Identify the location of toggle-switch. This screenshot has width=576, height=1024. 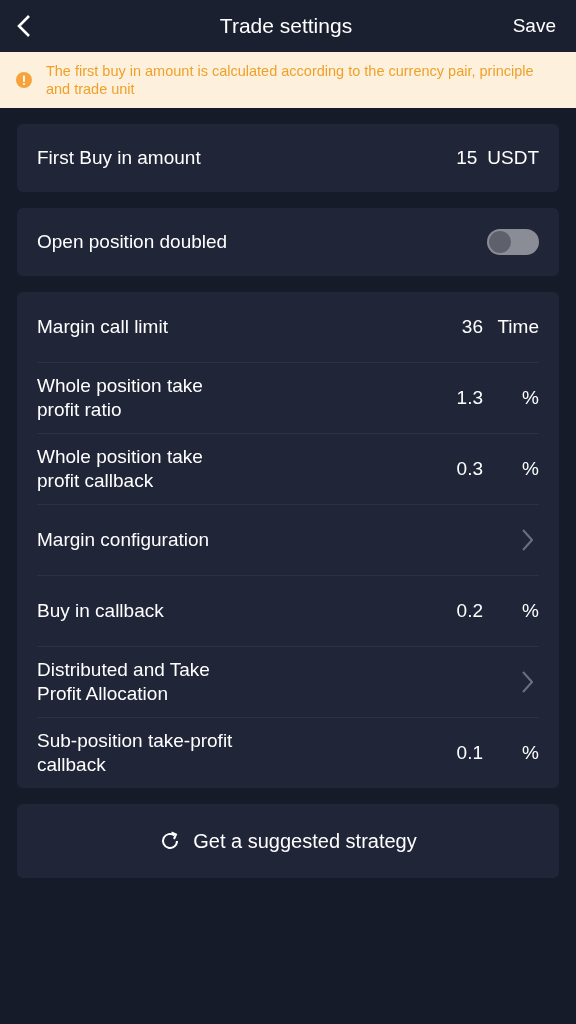
(513, 242).